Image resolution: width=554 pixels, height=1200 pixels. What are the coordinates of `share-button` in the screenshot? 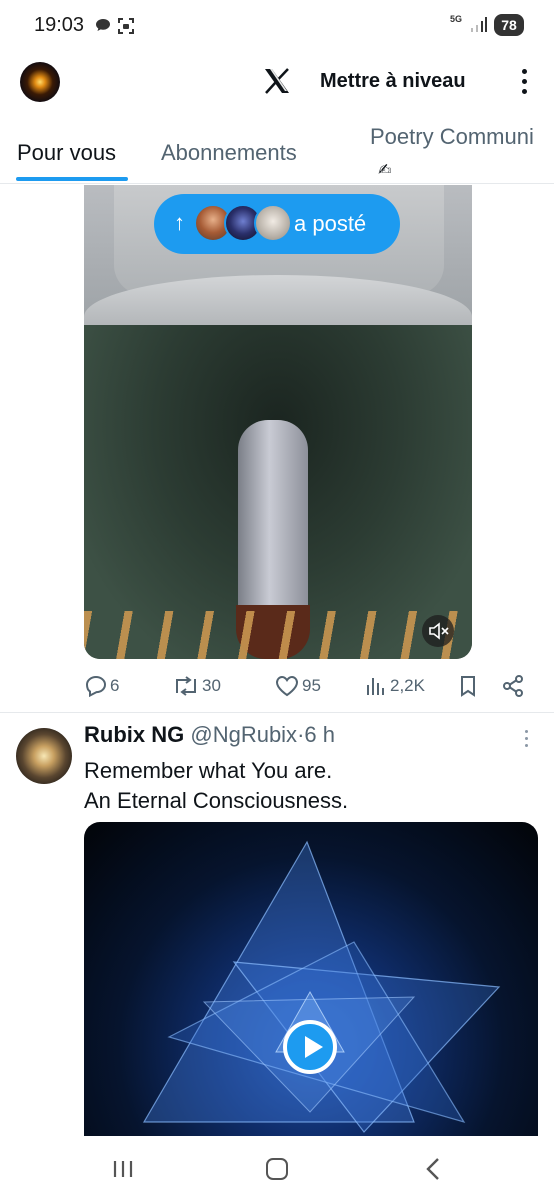 It's located at (514, 686).